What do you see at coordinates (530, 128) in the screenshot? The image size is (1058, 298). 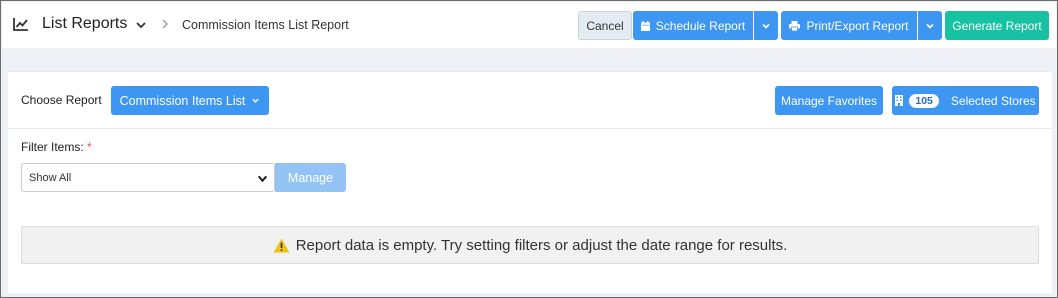 I see `section-divider` at bounding box center [530, 128].